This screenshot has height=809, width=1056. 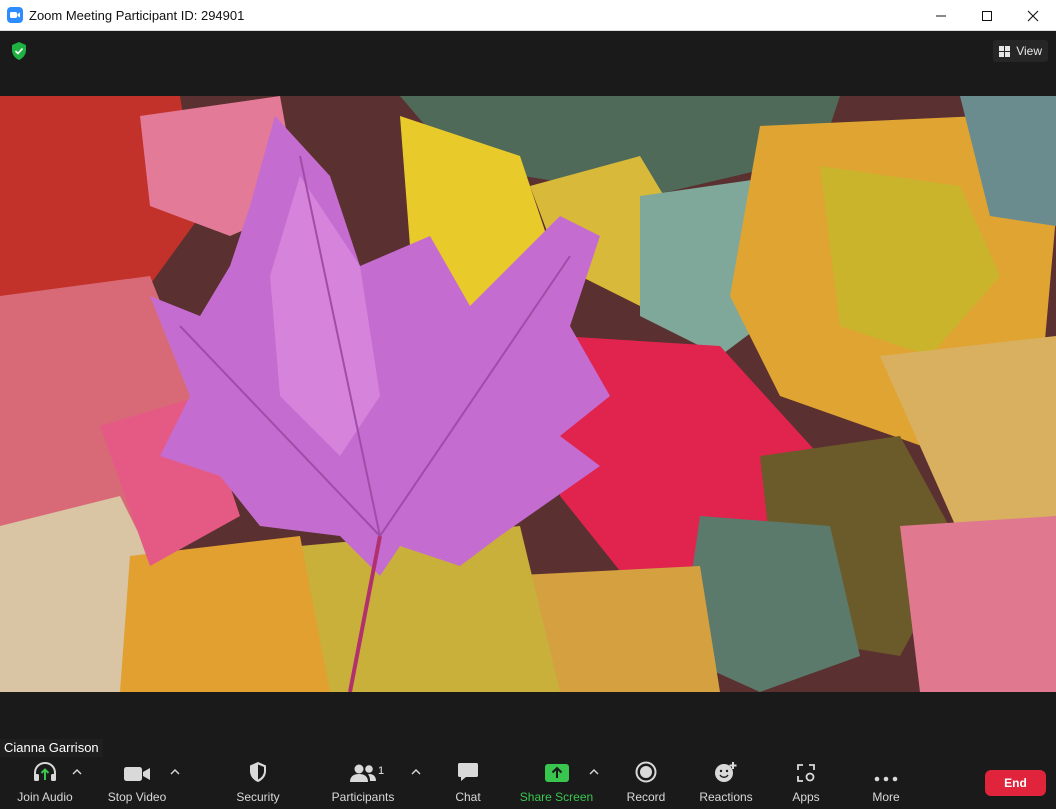 I want to click on window-controls, so click(x=987, y=15).